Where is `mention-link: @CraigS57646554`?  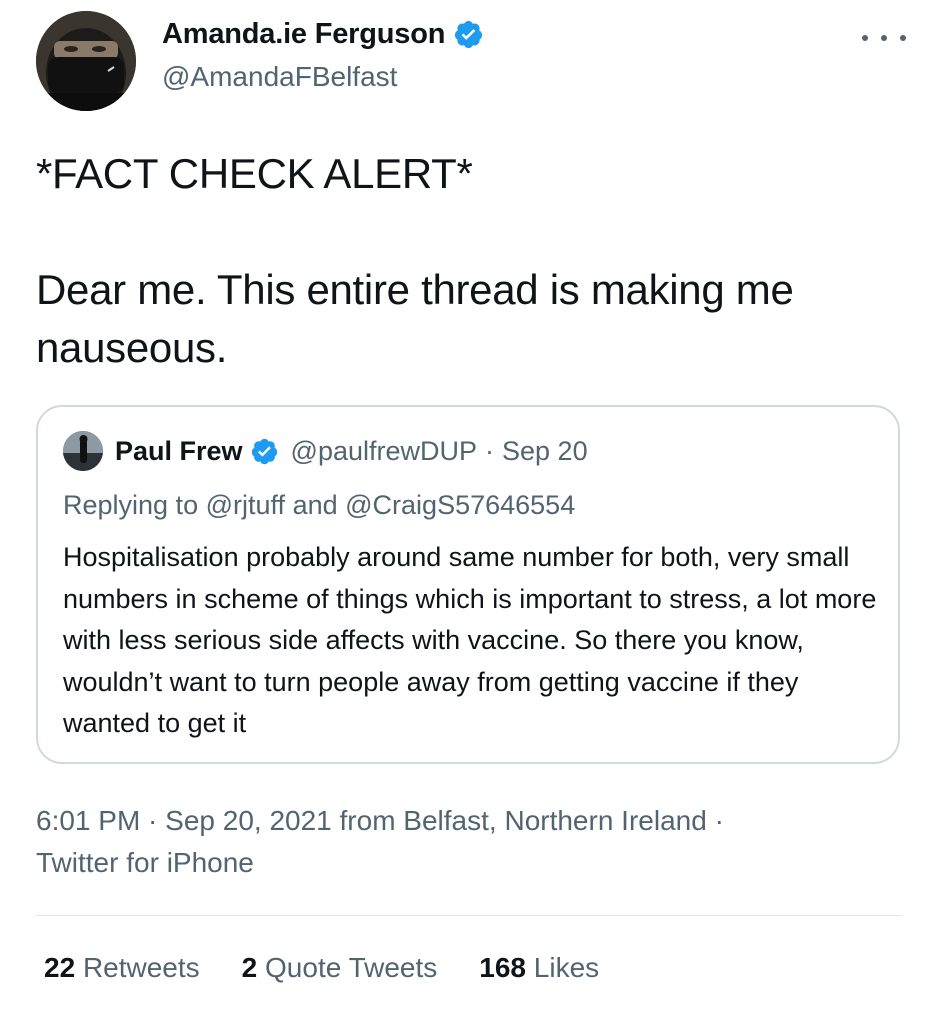
mention-link: @CraigS57646554 is located at coordinates (460, 505).